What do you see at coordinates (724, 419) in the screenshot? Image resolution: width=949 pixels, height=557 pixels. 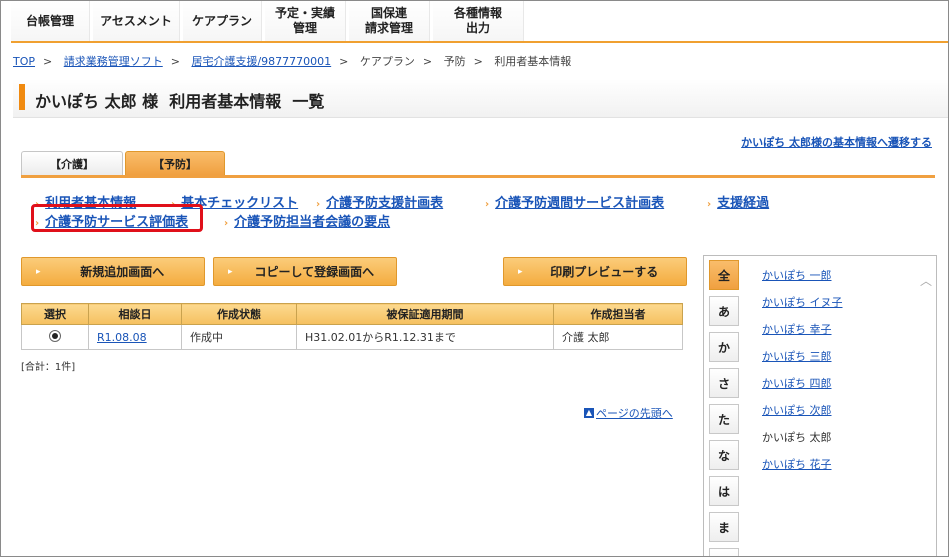 I see `kana-ta-button: た` at bounding box center [724, 419].